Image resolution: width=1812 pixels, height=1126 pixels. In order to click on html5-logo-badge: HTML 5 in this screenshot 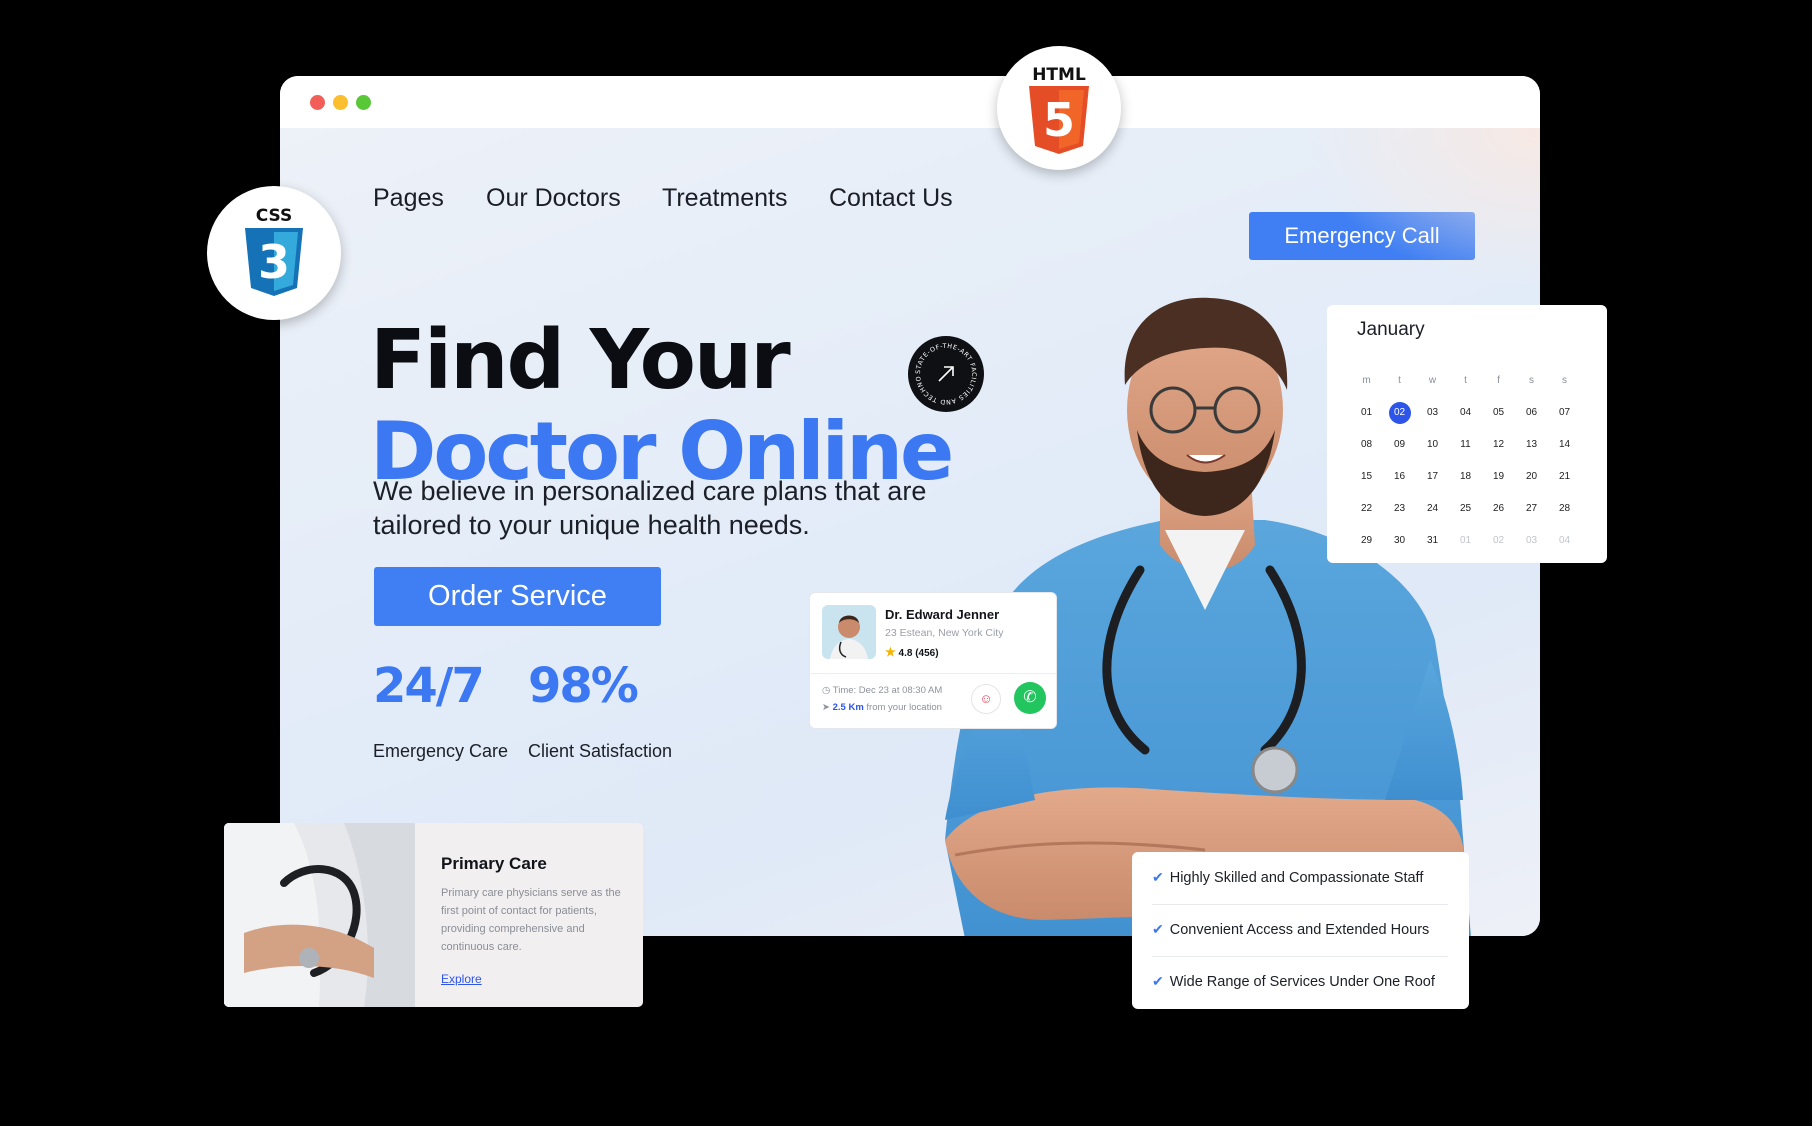, I will do `click(1059, 108)`.